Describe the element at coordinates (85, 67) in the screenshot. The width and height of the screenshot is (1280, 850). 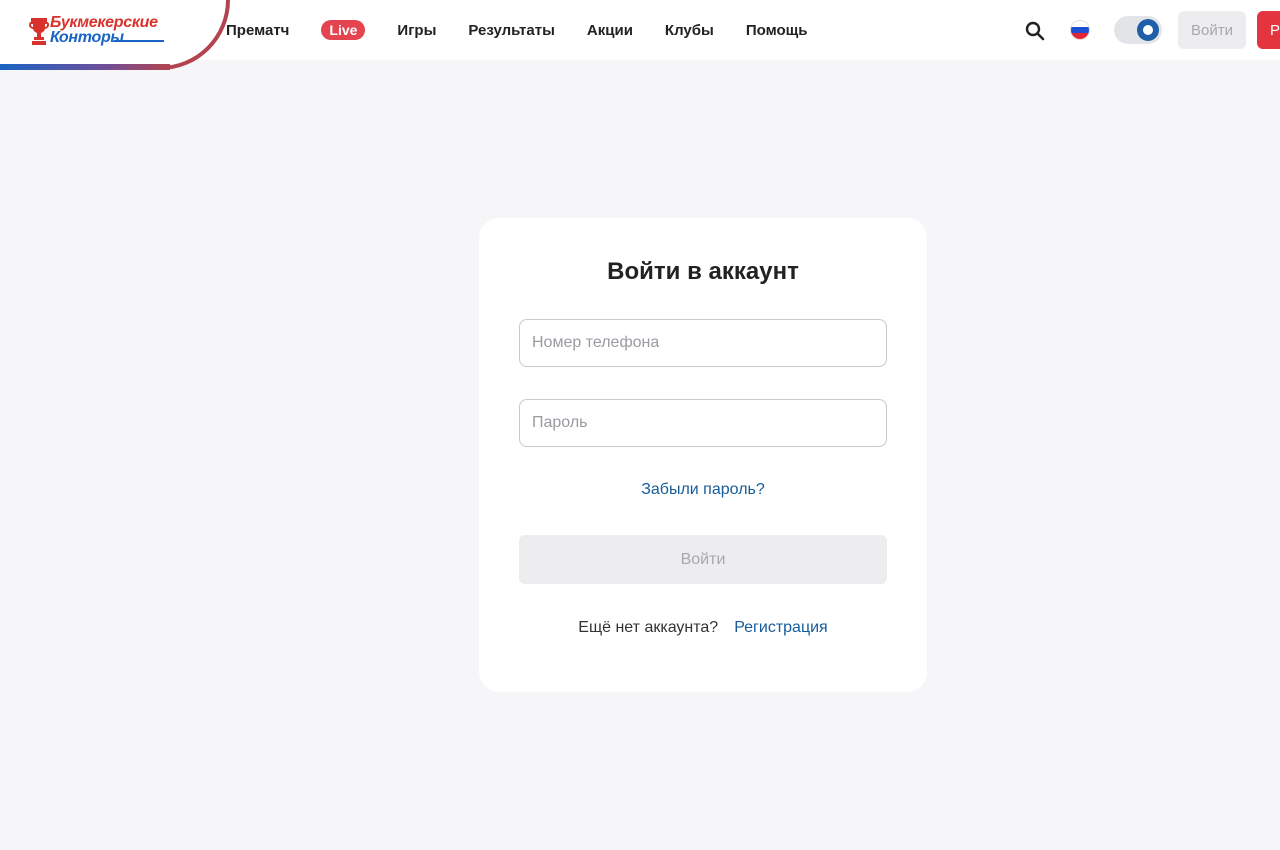
I see `logo-gradient-line` at that location.